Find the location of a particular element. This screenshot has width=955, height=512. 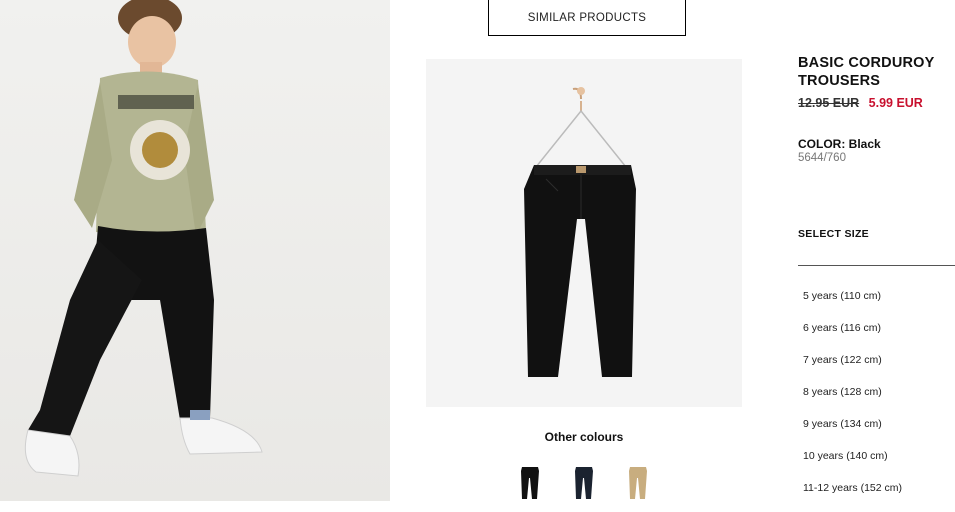

size-option: 8 years (128 cm) is located at coordinates (879, 400).